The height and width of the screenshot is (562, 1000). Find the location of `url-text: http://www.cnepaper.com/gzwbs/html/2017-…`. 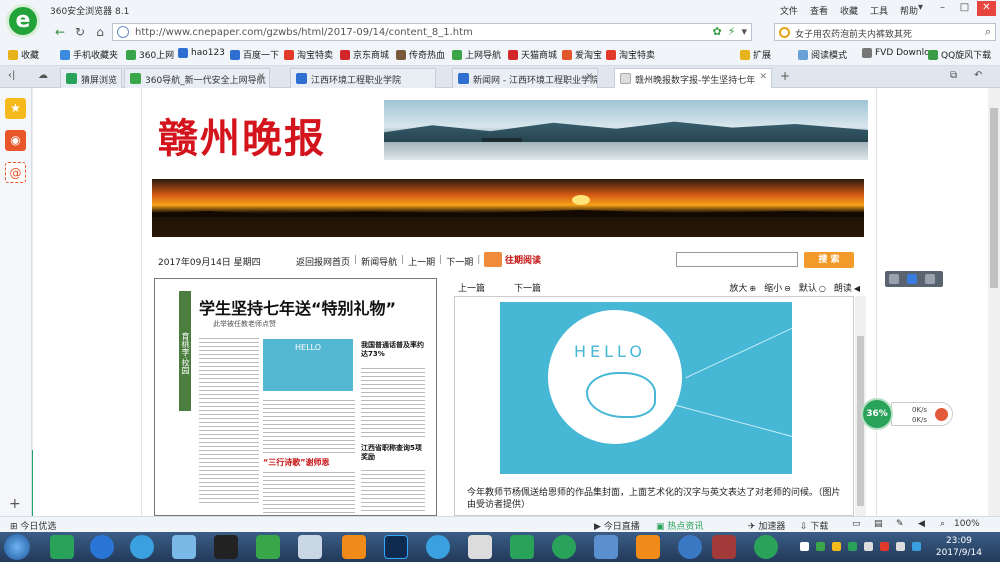

url-text: http://www.cnepaper.com/gzwbs/html/2017-… is located at coordinates (304, 32).